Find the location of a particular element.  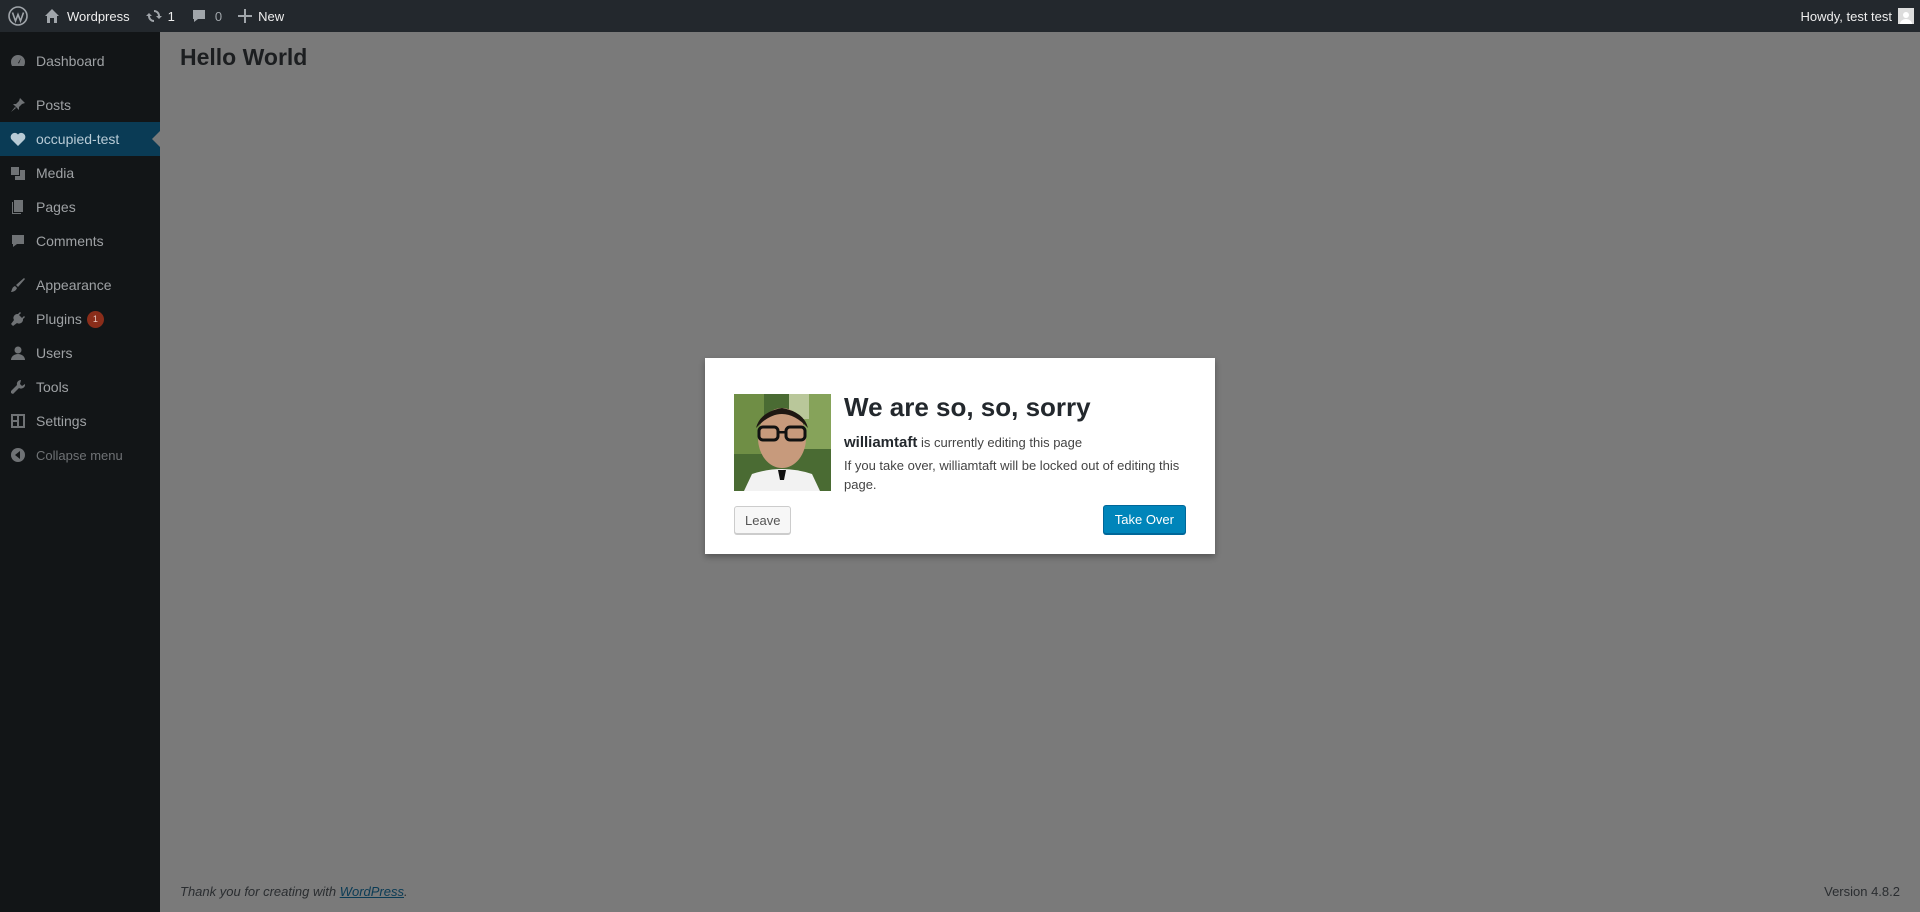

sidebar-item-posts: Posts is located at coordinates (80, 105).